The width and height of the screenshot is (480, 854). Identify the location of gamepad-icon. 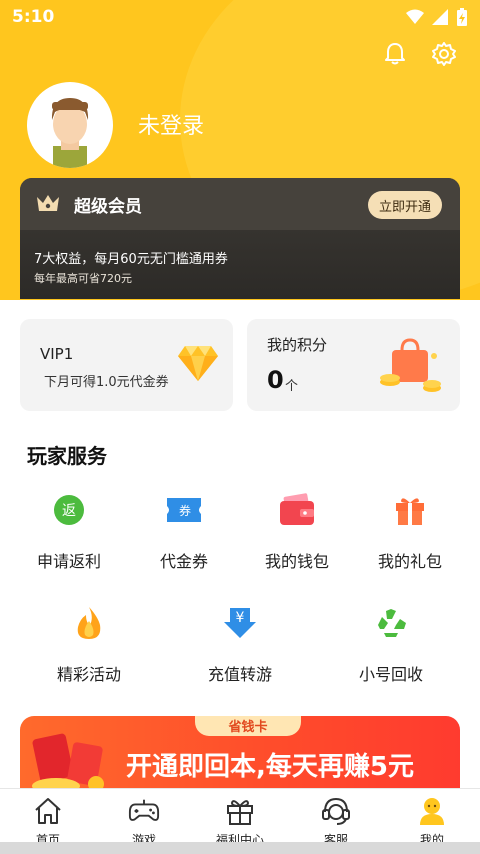
(144, 810).